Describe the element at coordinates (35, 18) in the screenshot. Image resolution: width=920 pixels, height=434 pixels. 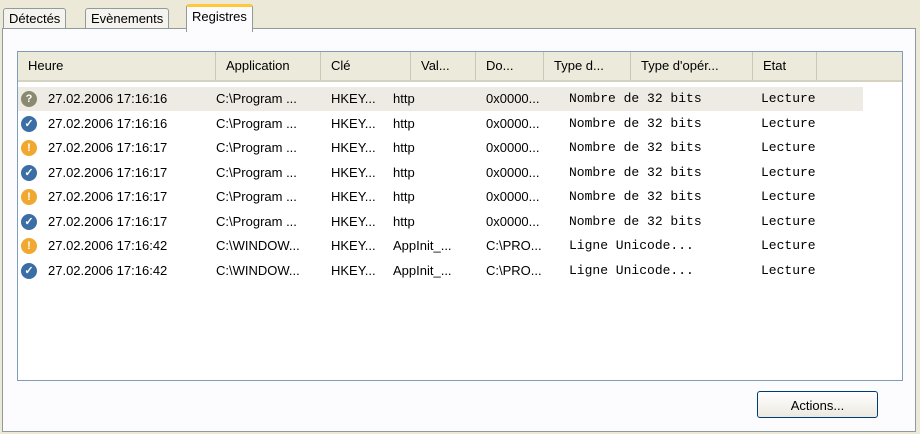
I see `tab-detectes: Détectés` at that location.